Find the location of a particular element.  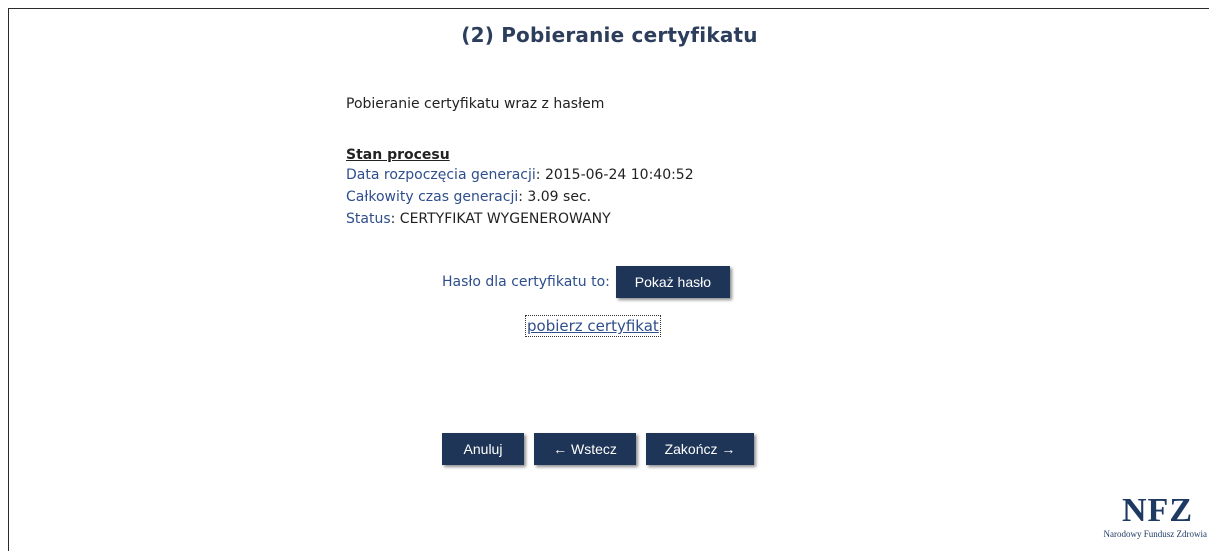

duration-row: Całkowity czas generacji: 3.09 sec. is located at coordinates (520, 197).